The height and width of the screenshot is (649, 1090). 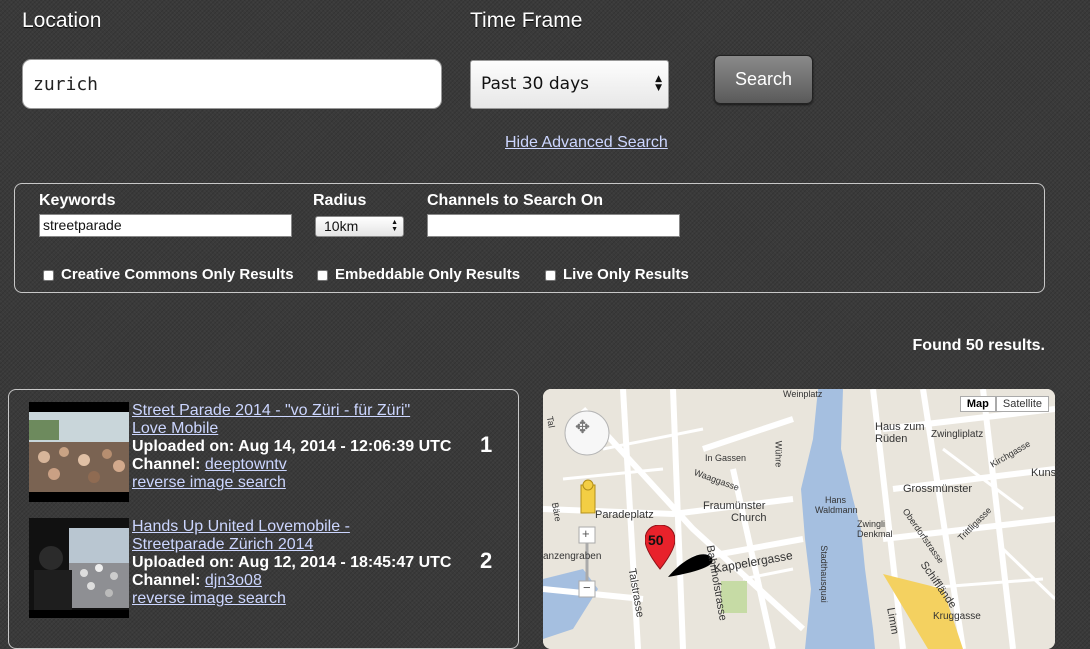 What do you see at coordinates (586, 143) in the screenshot?
I see `hide-advanced-search-link: Hide Advanced Search` at bounding box center [586, 143].